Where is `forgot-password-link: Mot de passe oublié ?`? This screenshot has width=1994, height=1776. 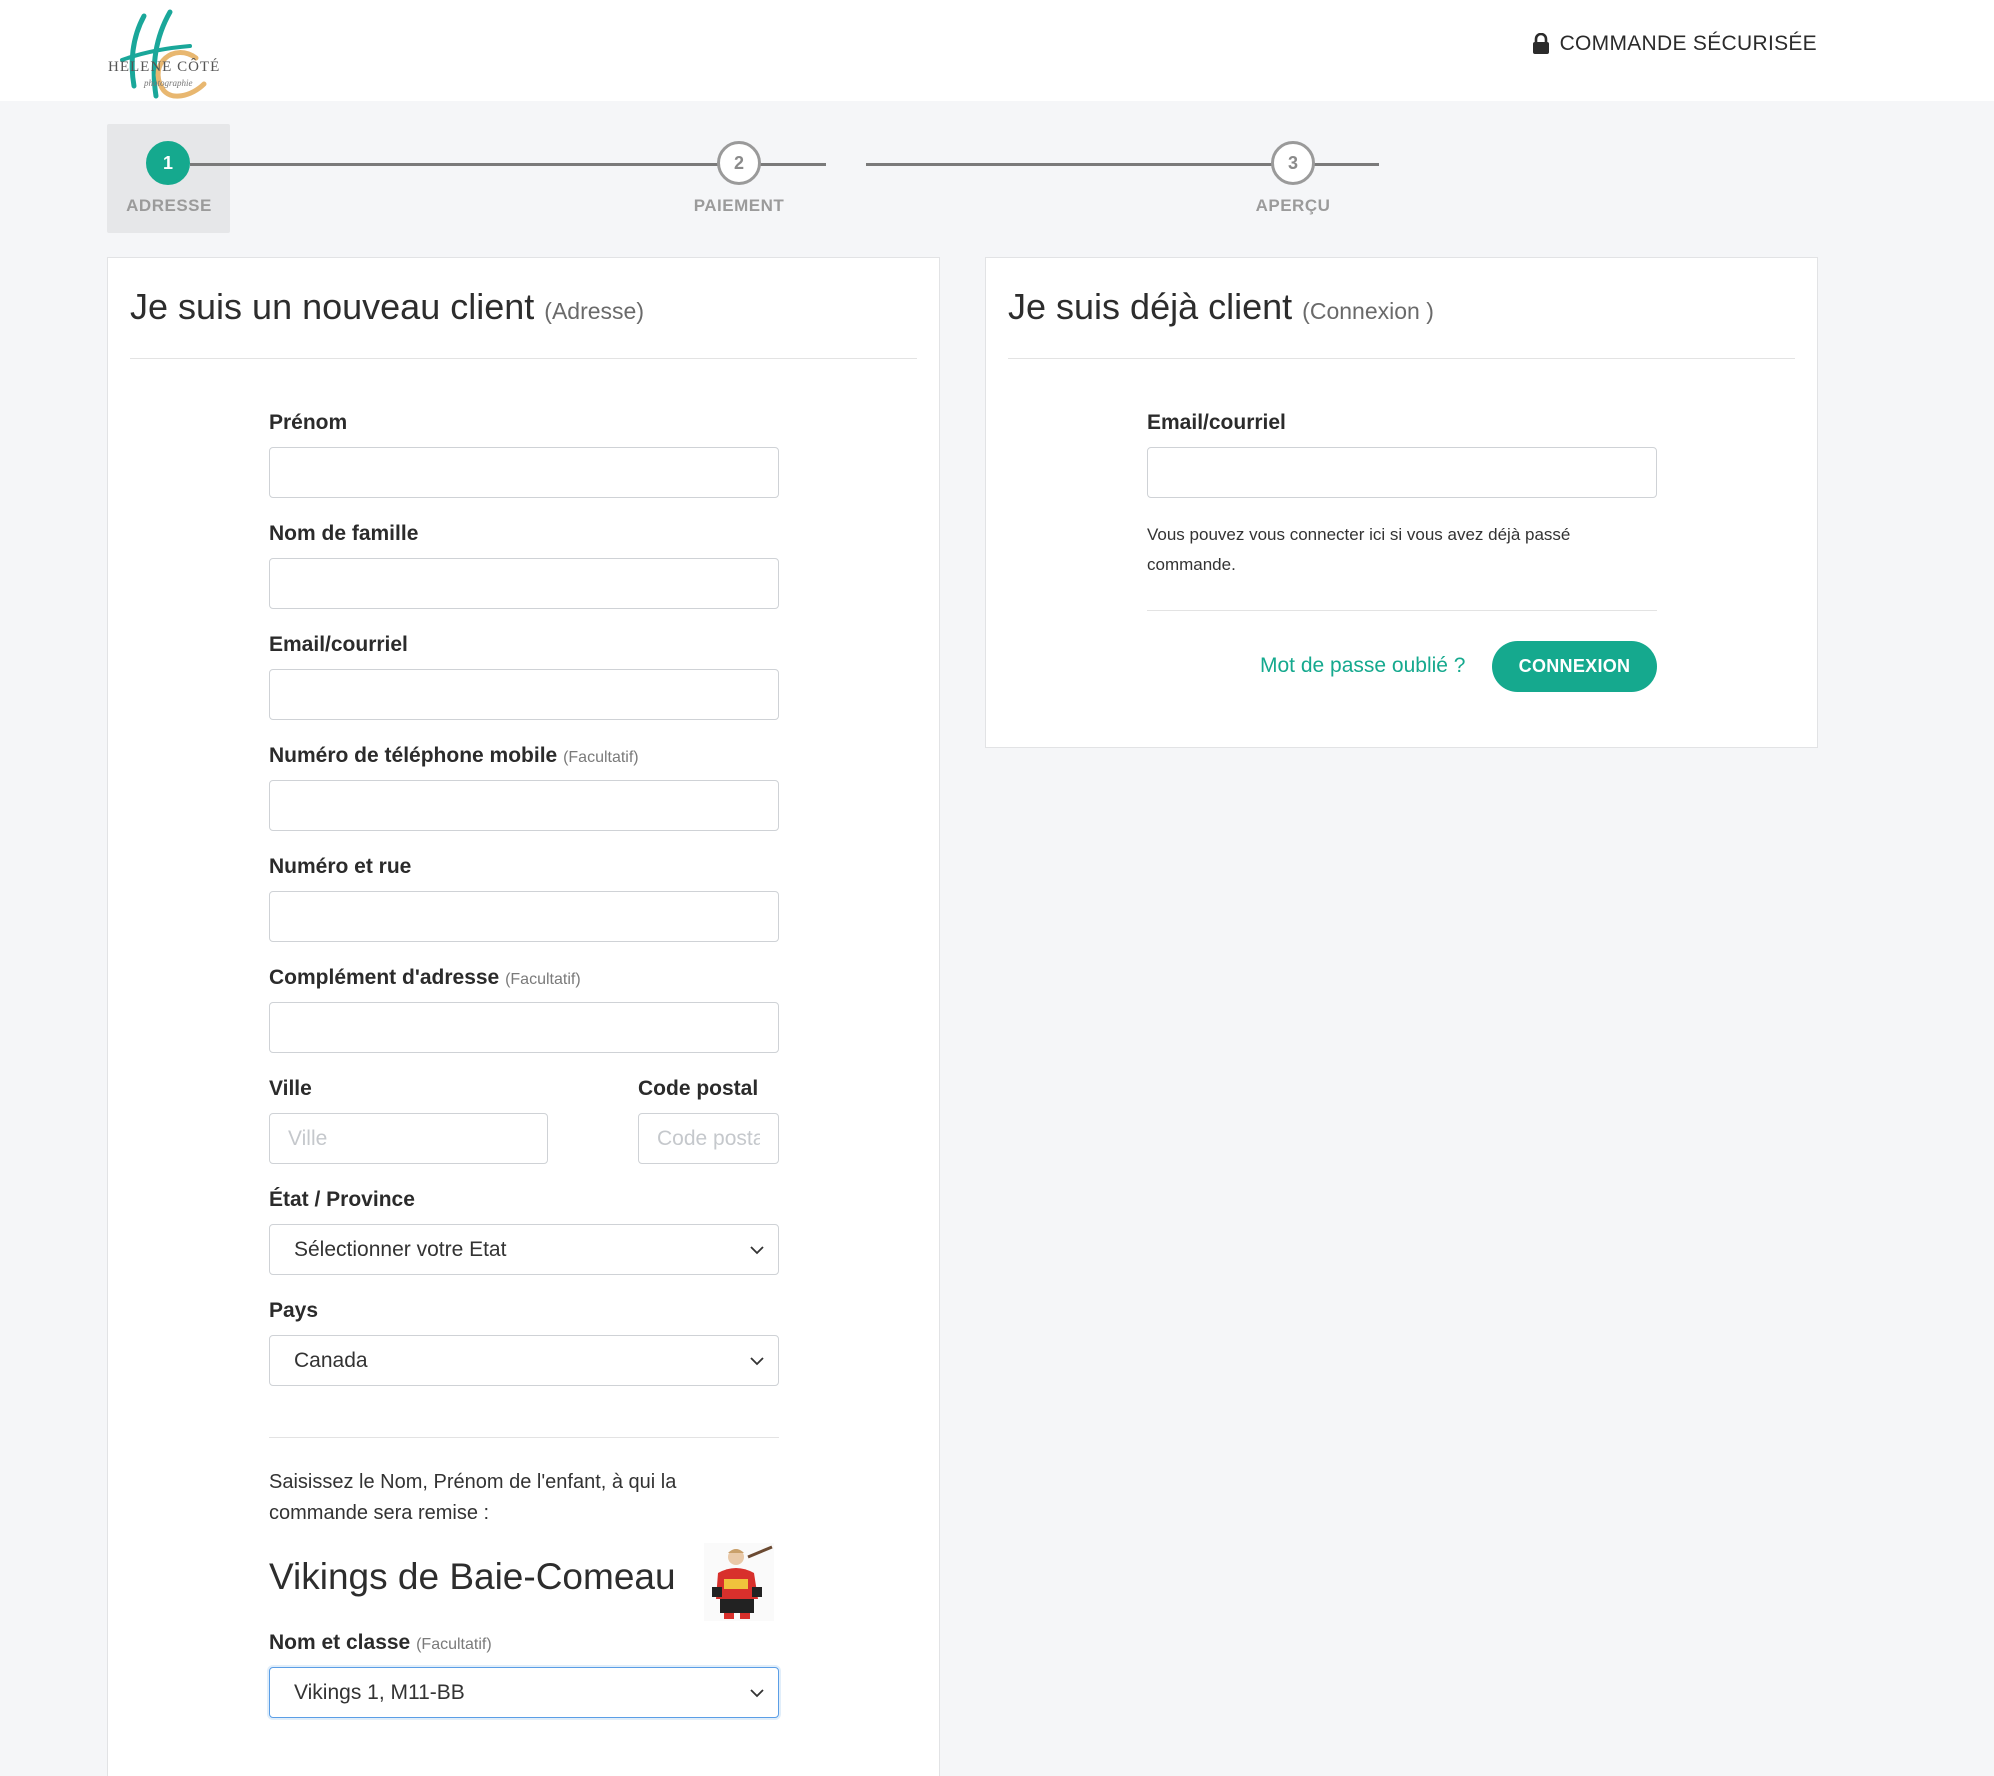 forgot-password-link: Mot de passe oublié ? is located at coordinates (1362, 666).